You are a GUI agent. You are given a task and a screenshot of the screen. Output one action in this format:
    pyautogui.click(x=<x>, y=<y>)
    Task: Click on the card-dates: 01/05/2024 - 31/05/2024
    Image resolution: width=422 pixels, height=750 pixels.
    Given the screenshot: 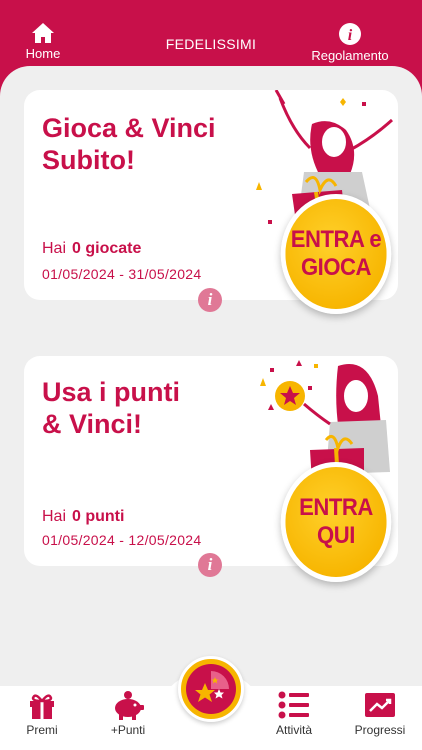 What is the action you would take?
    pyautogui.click(x=122, y=274)
    